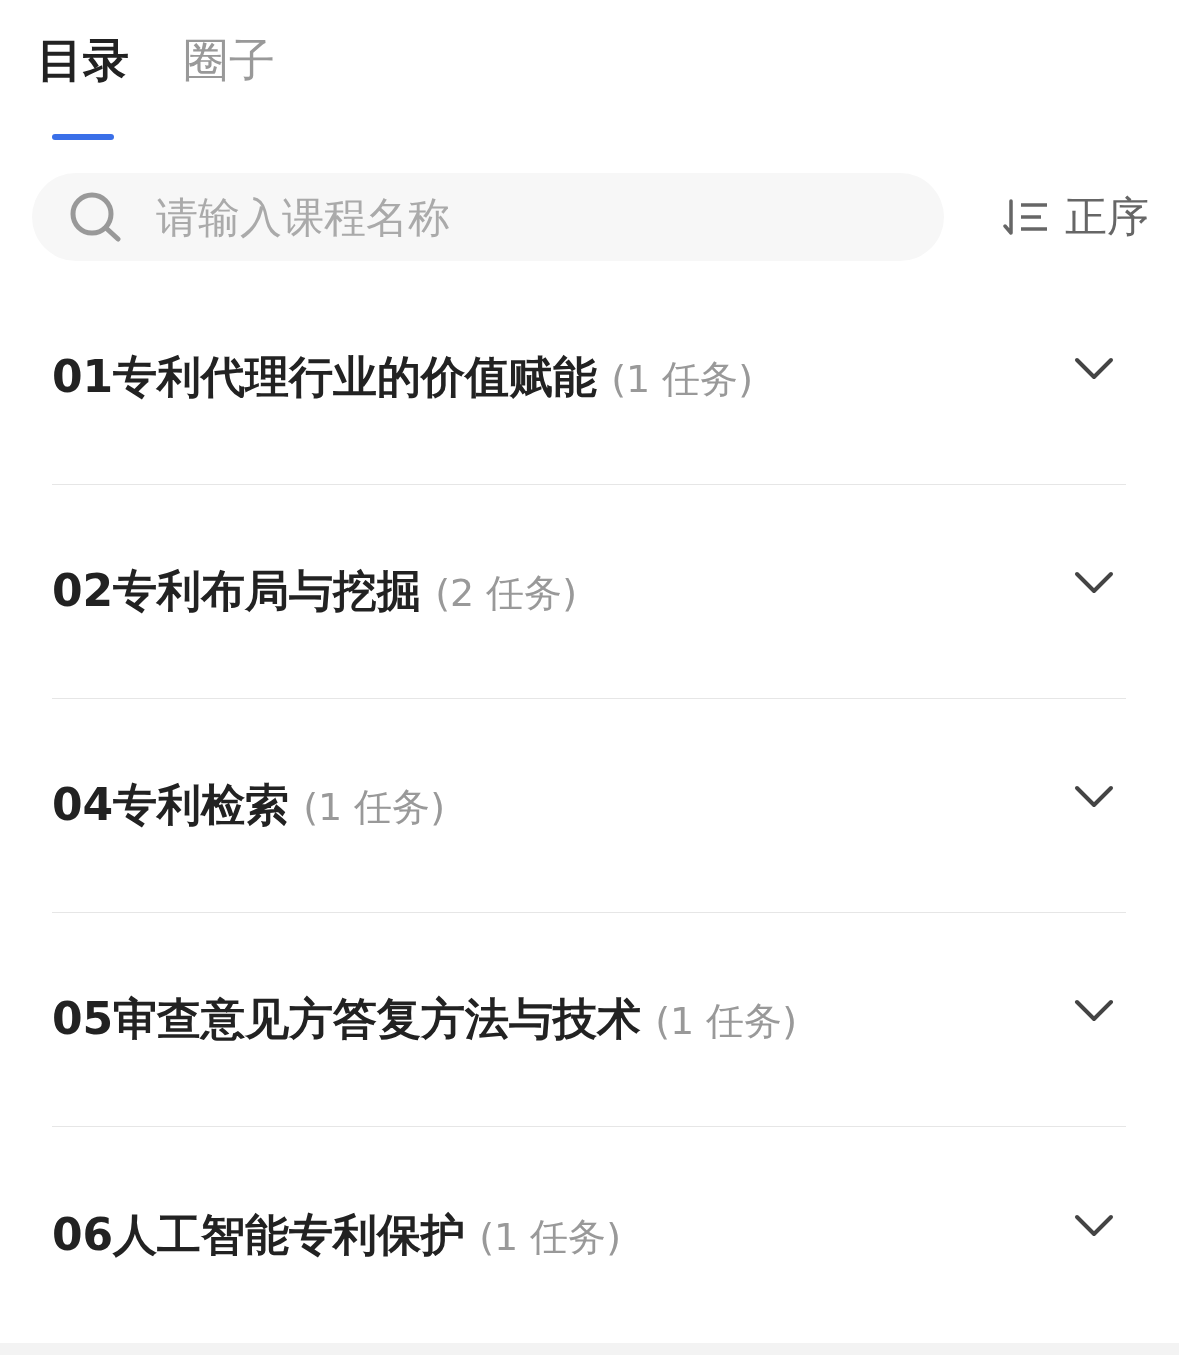 Image resolution: width=1179 pixels, height=1355 pixels. What do you see at coordinates (1026, 217) in the screenshot?
I see `sort-icon` at bounding box center [1026, 217].